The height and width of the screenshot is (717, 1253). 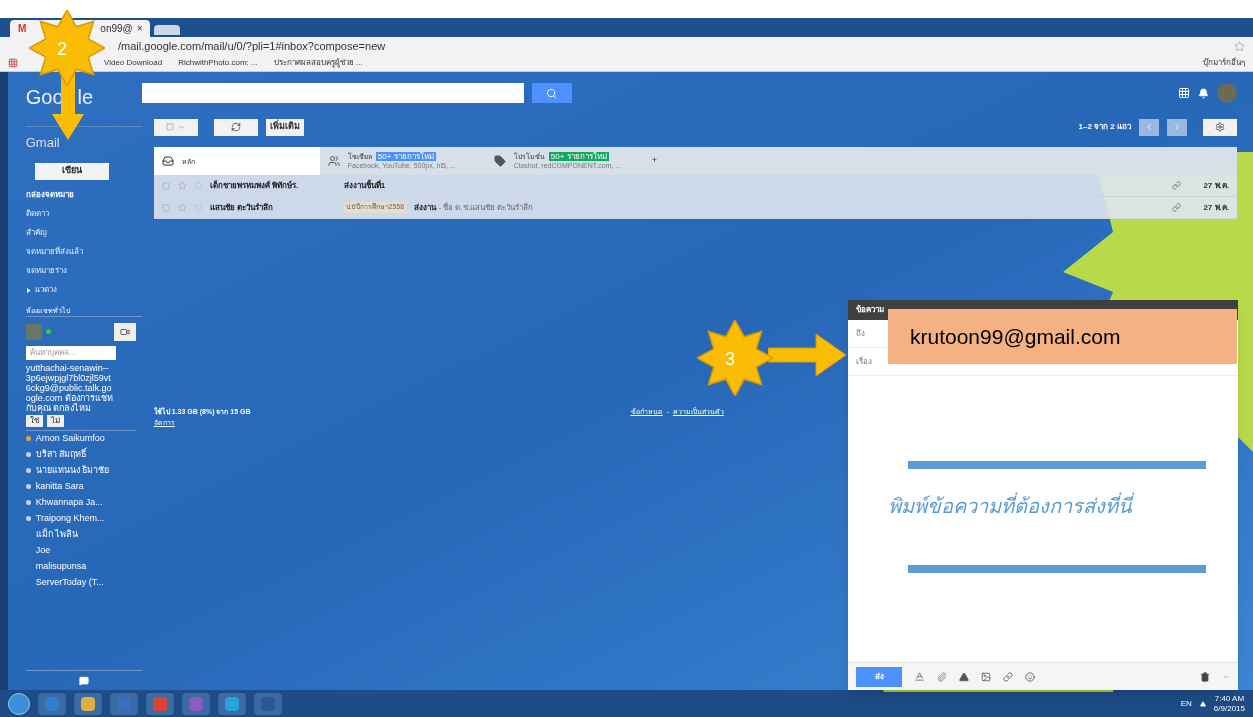 What do you see at coordinates (182, 127) in the screenshot?
I see `caret-icon` at bounding box center [182, 127].